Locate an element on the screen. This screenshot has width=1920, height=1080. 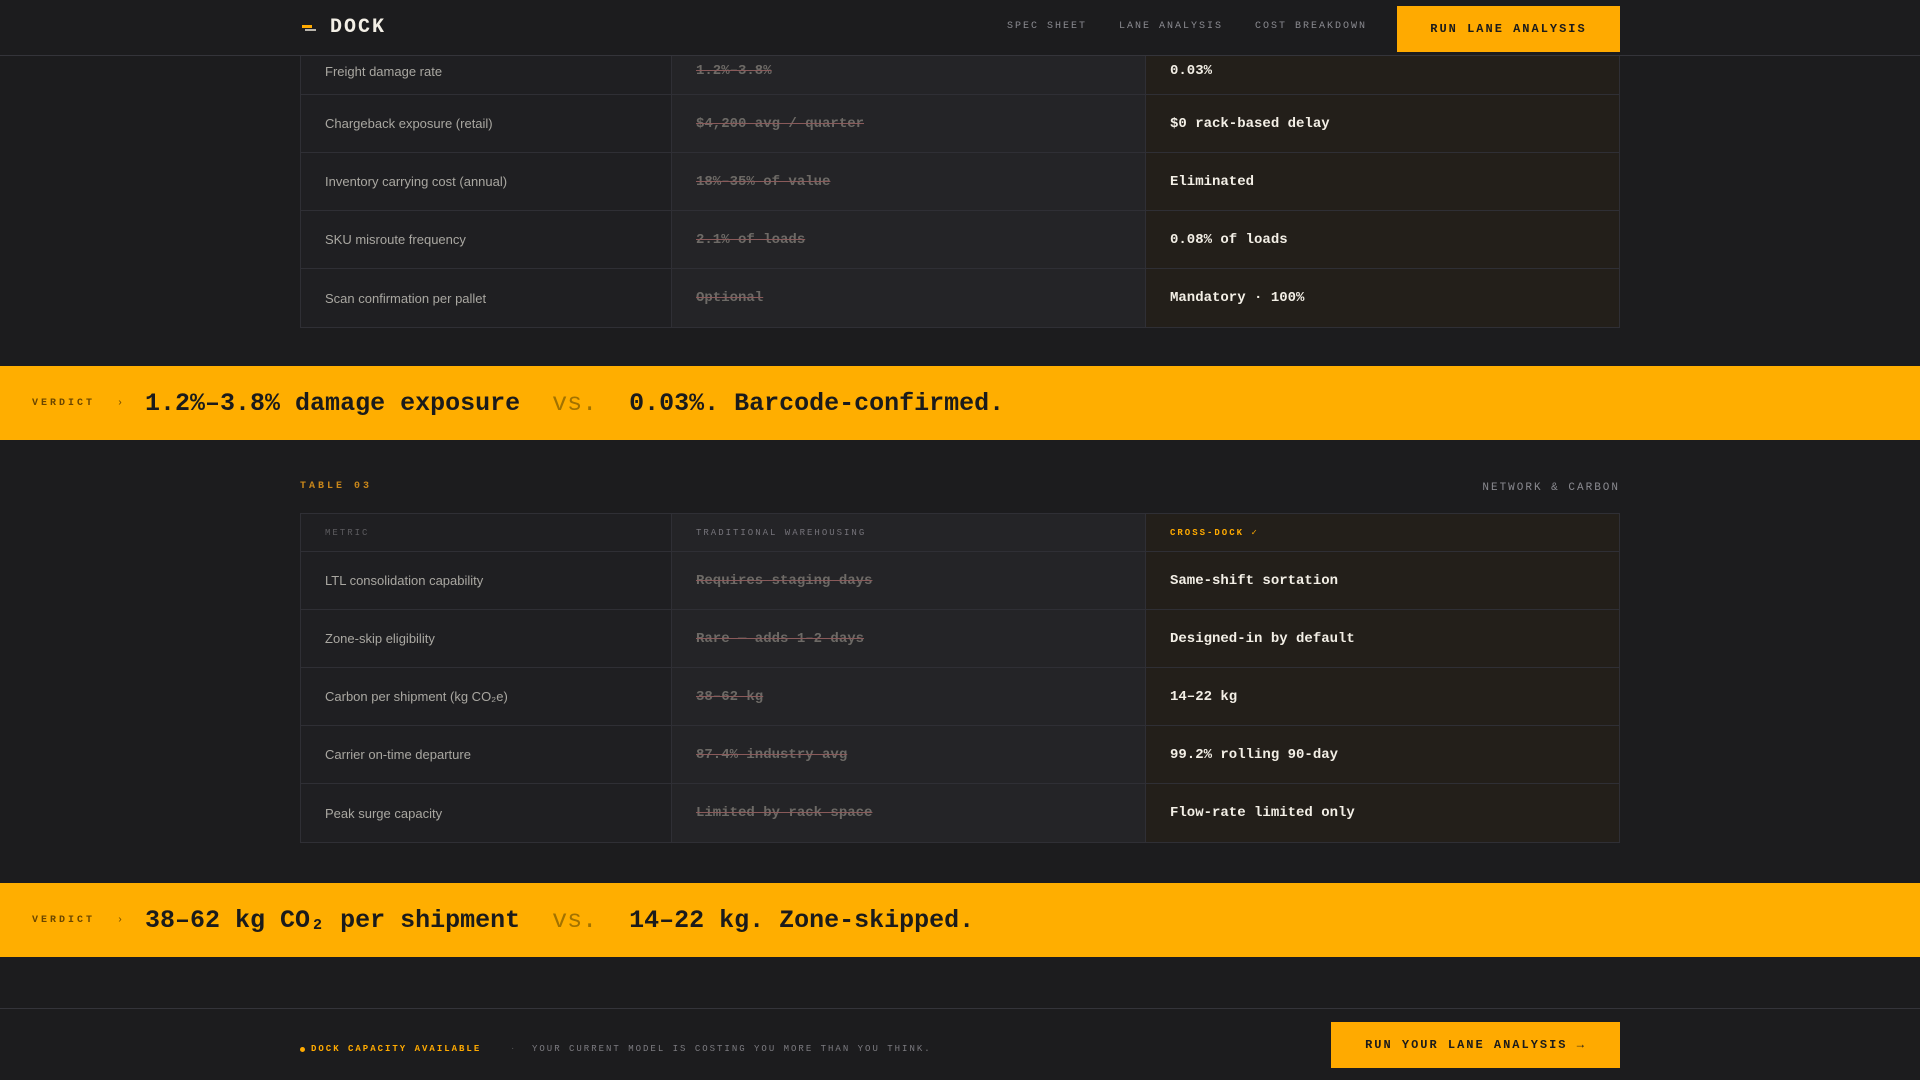
metric-cell: Inventory carrying cost (annual) is located at coordinates (486, 181).